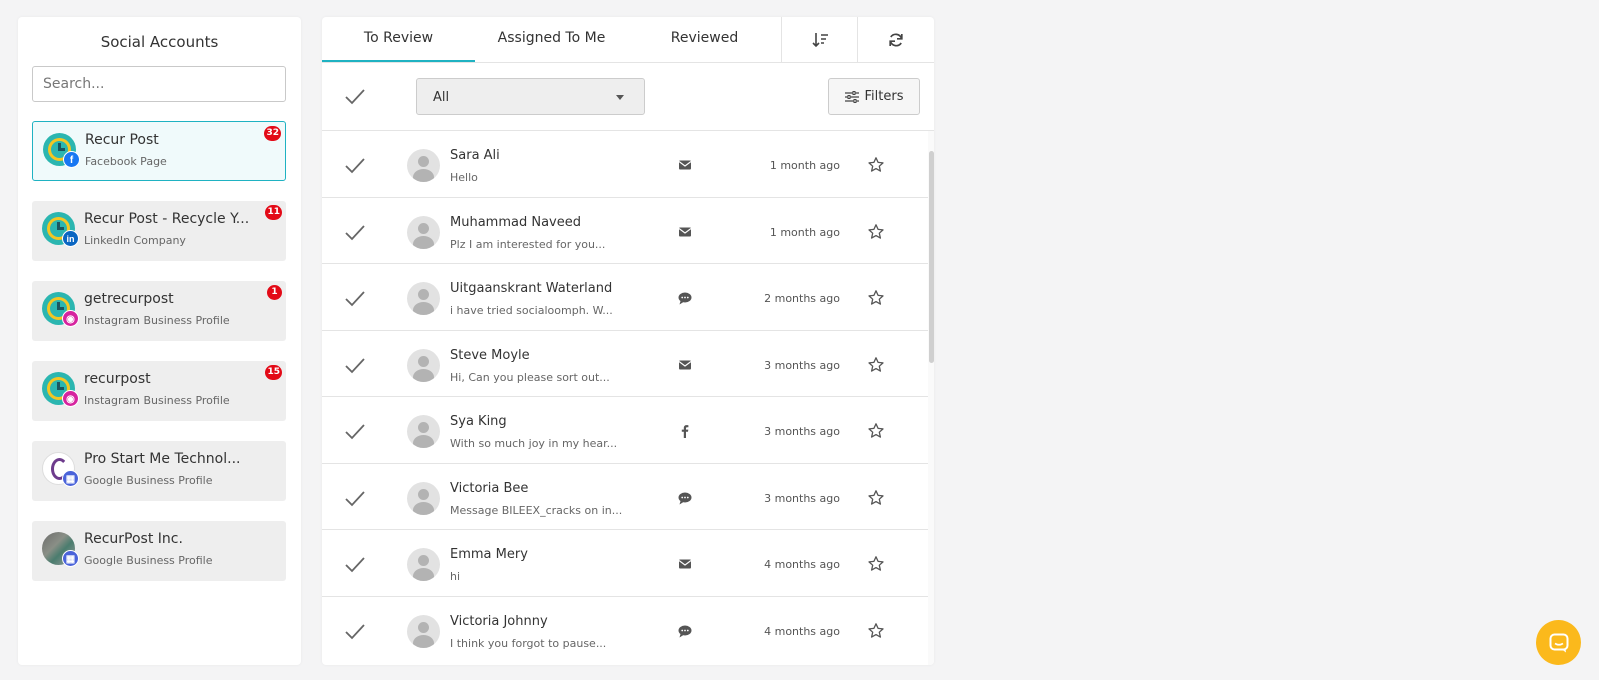 Image resolution: width=1599 pixels, height=680 pixels. What do you see at coordinates (625, 164) in the screenshot?
I see `message-row: Sara Ali Hello 1 month ago` at bounding box center [625, 164].